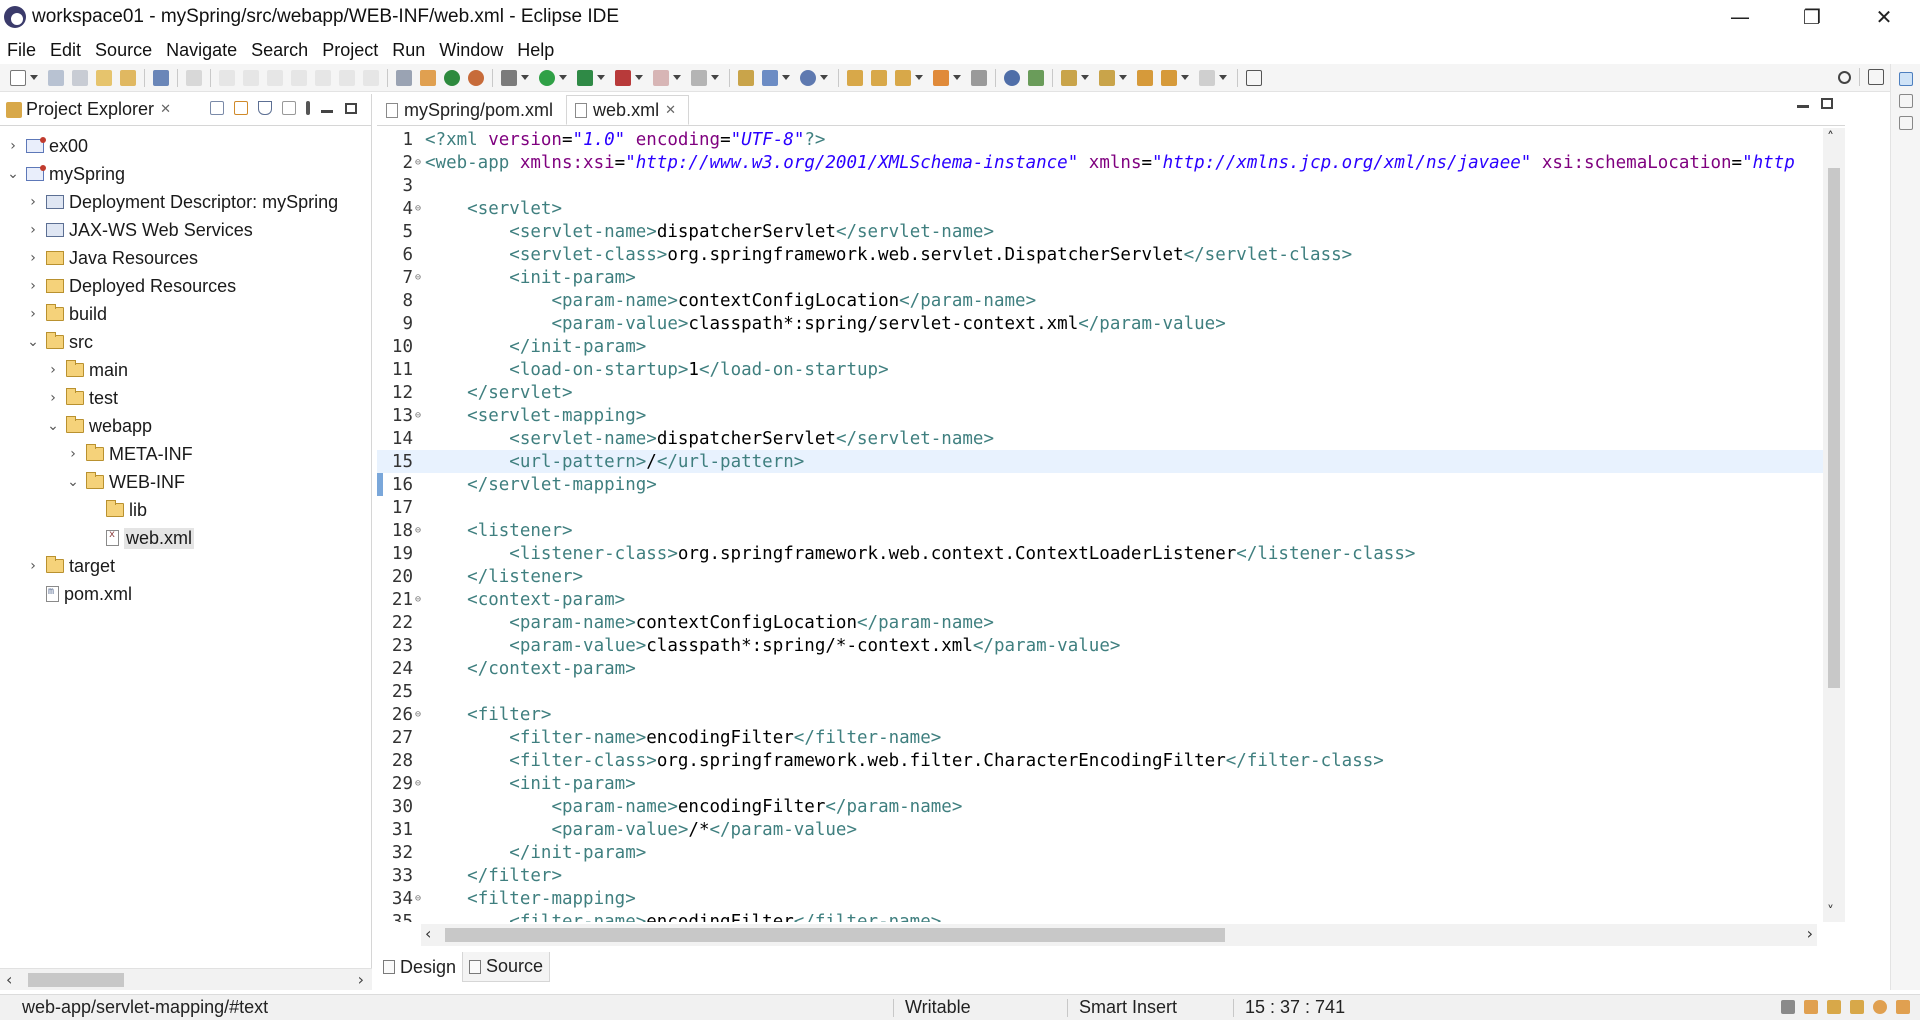 This screenshot has width=1920, height=1020. What do you see at coordinates (1111, 783) in the screenshot?
I see `code-line: 29 ⊖ <init-param>` at bounding box center [1111, 783].